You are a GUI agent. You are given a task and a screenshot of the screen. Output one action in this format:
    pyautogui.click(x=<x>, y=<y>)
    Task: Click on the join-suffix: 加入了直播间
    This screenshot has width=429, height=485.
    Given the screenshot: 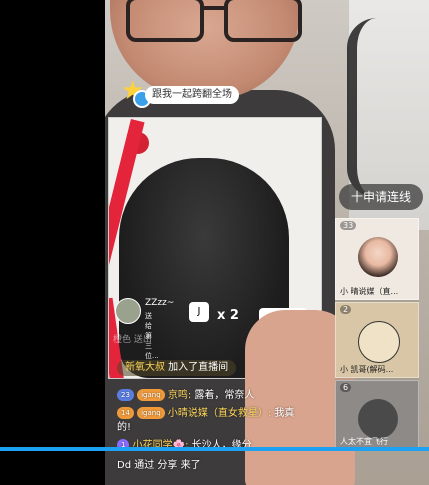 What is the action you would take?
    pyautogui.click(x=197, y=367)
    